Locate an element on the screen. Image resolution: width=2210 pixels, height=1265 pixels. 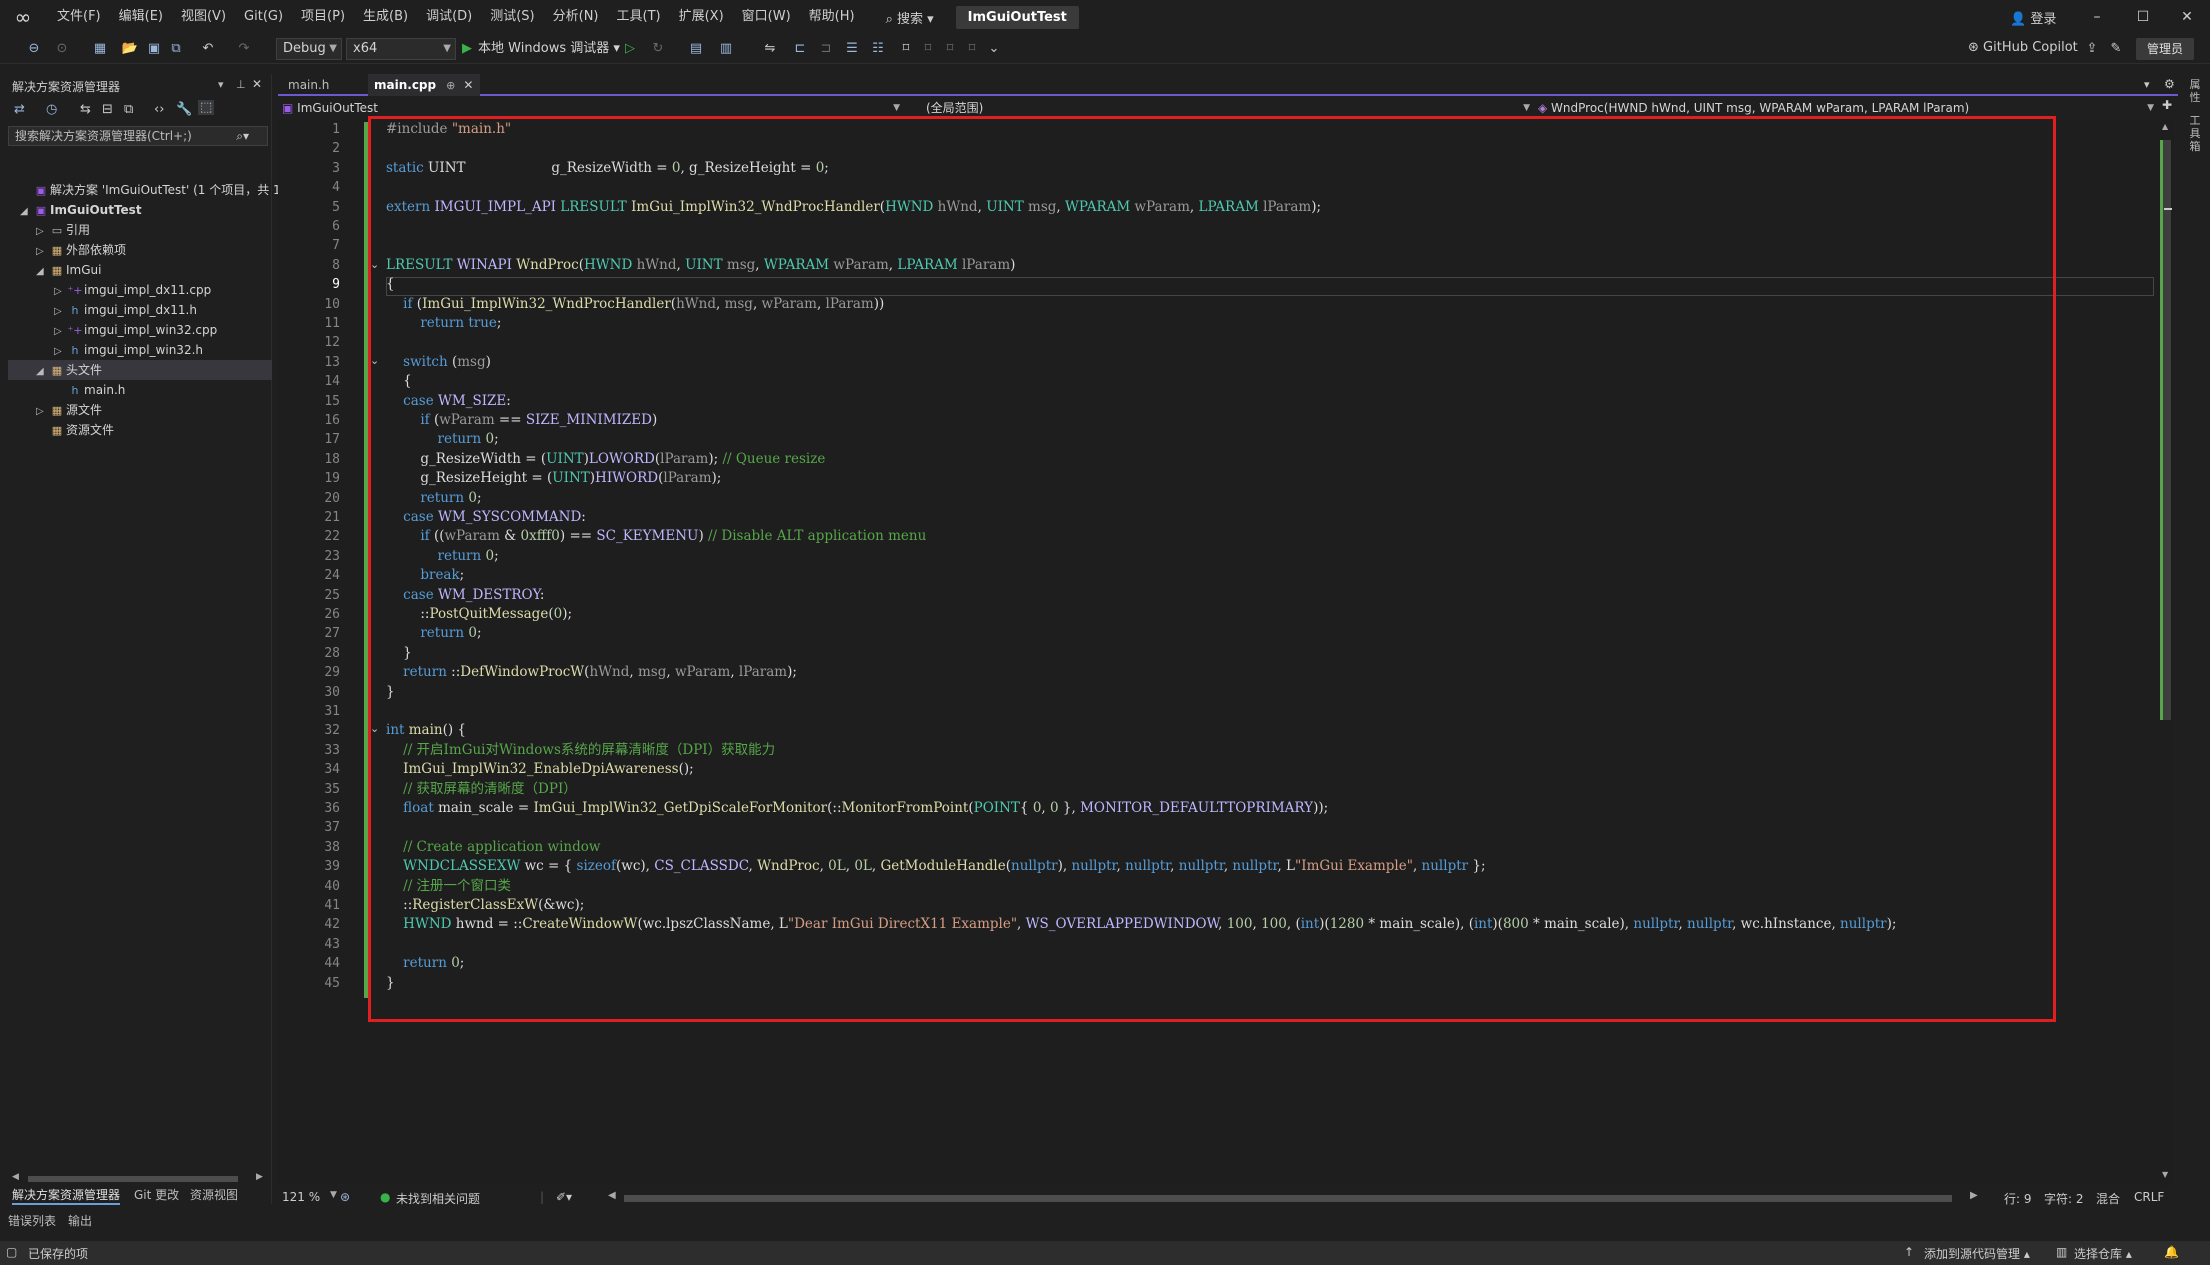
history-icon: ◷ is located at coordinates (51, 109).